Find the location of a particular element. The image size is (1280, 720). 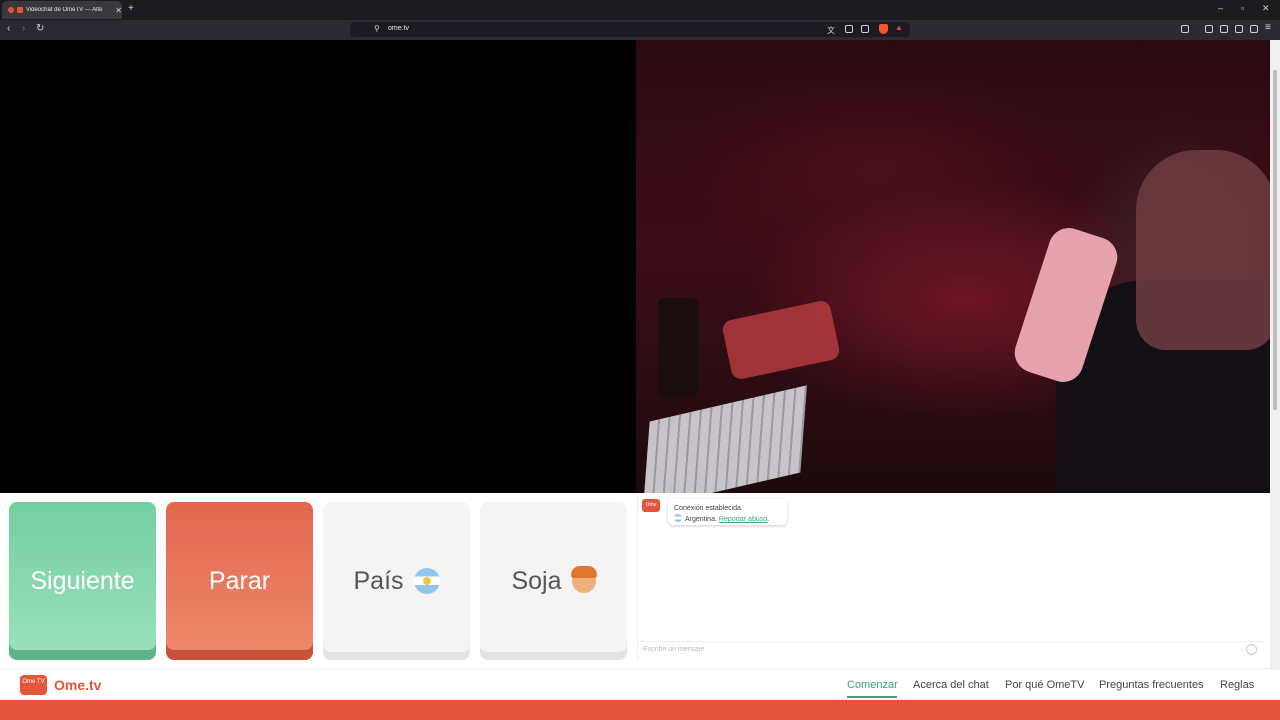

reload-icon: ↻ is located at coordinates (40, 28).